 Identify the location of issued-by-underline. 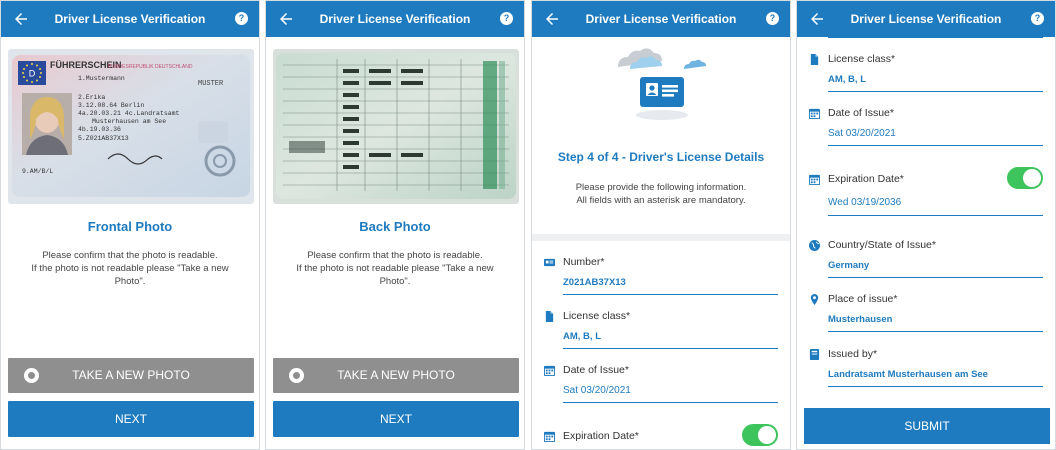
(935, 386).